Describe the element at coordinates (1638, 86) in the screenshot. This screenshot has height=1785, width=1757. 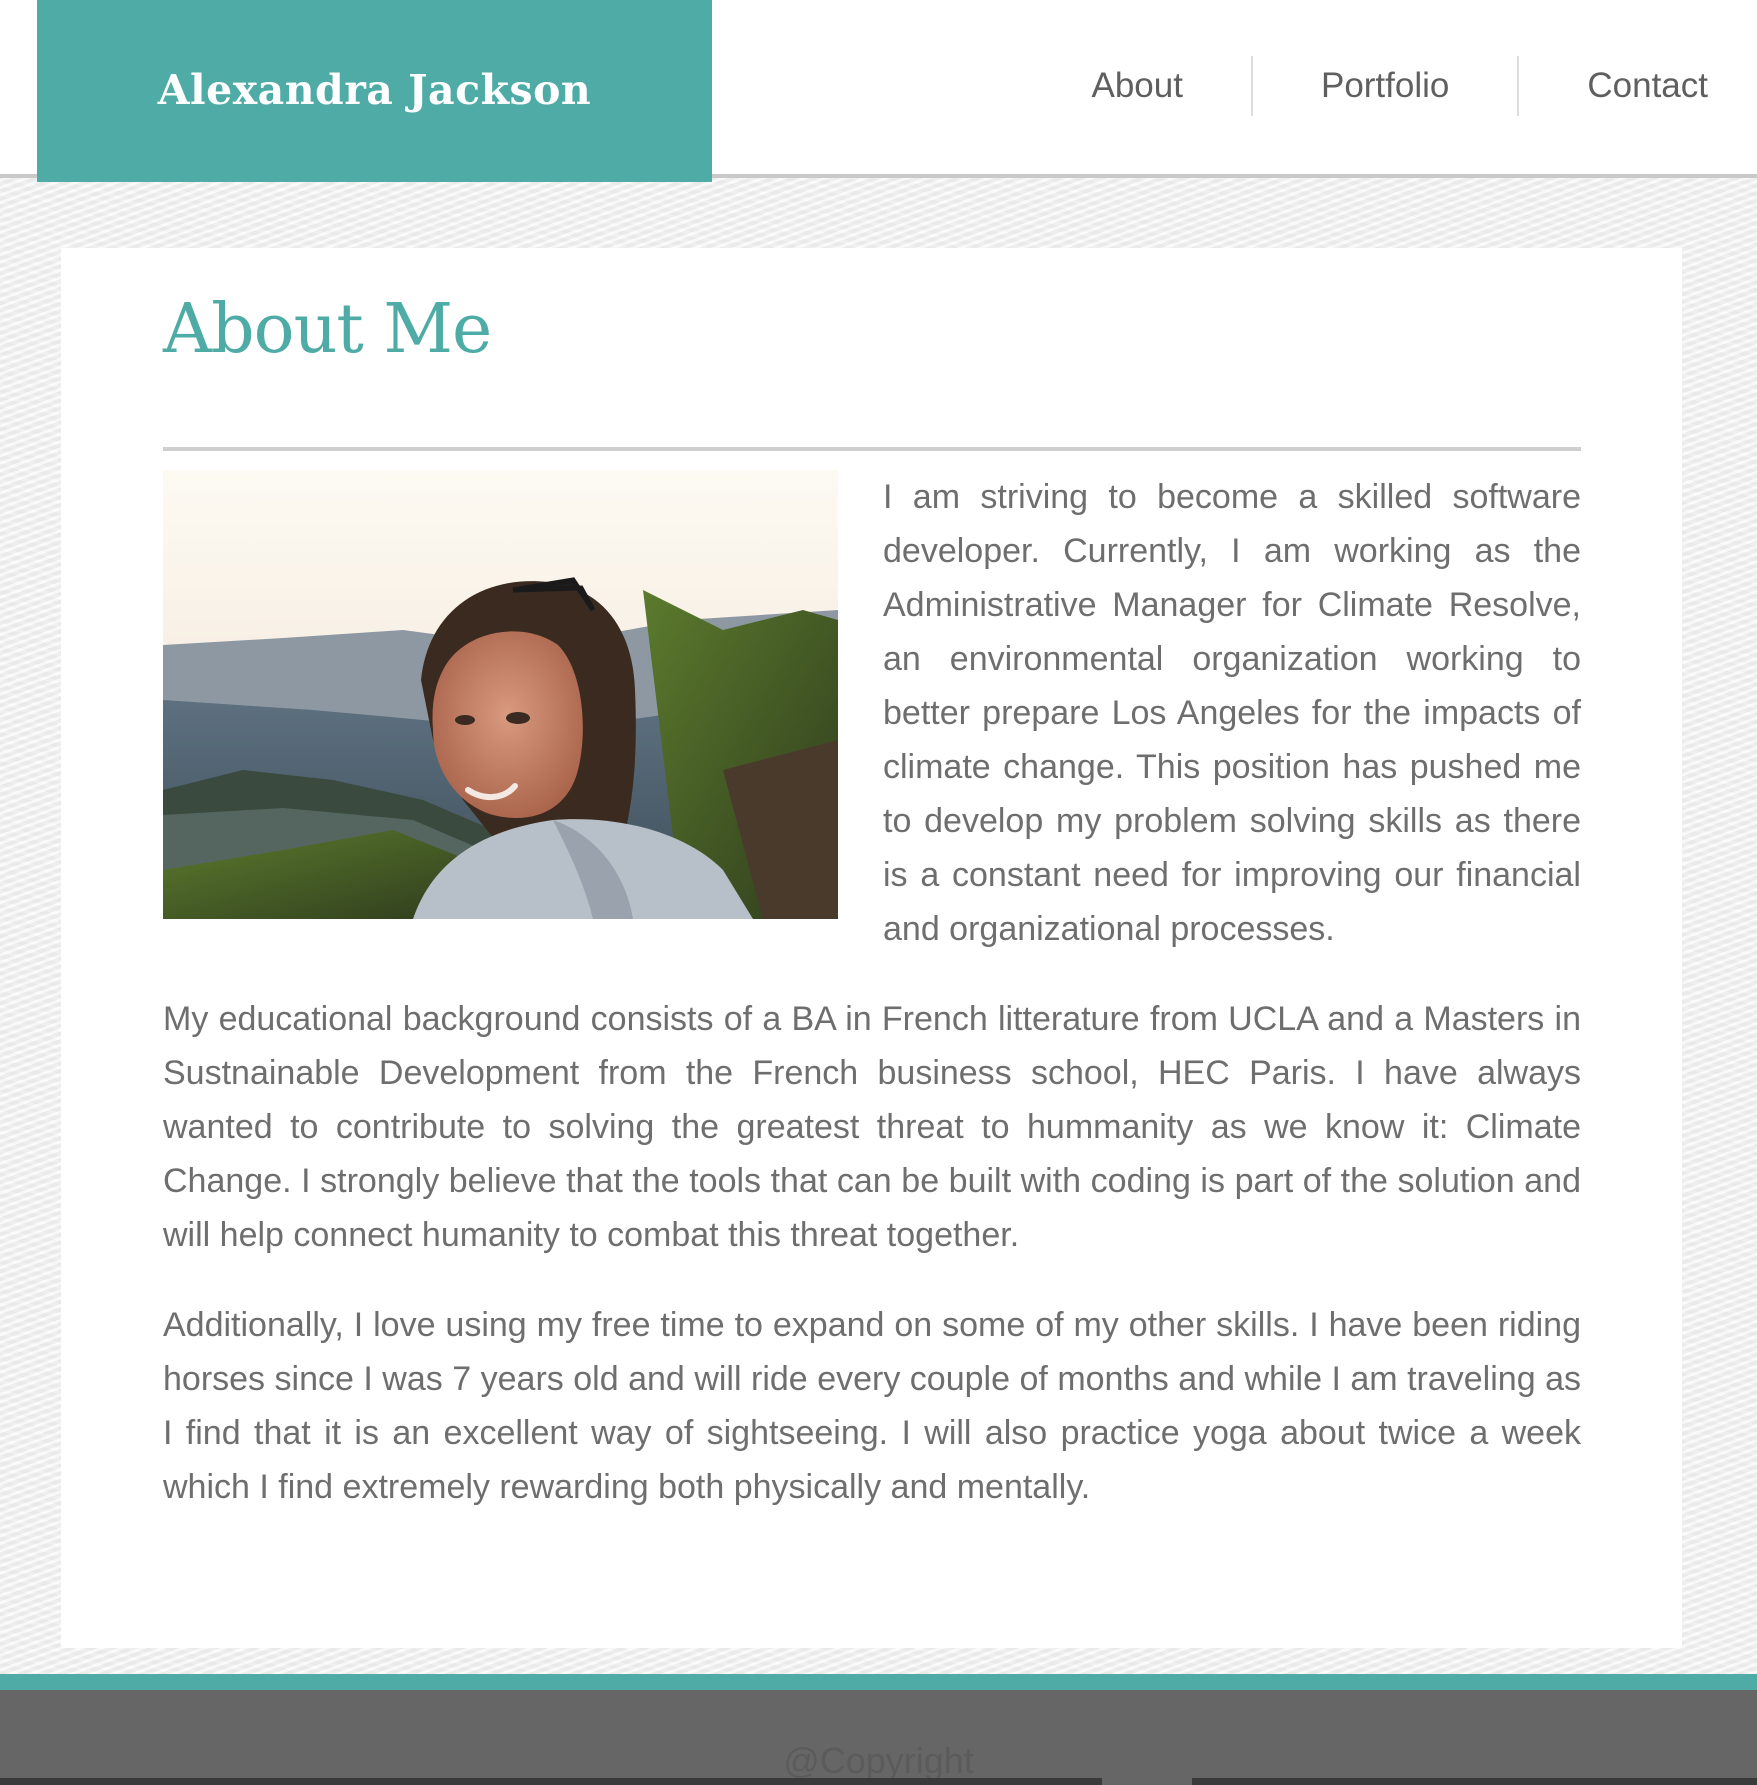
I see `nav-link-contact: Contact` at that location.